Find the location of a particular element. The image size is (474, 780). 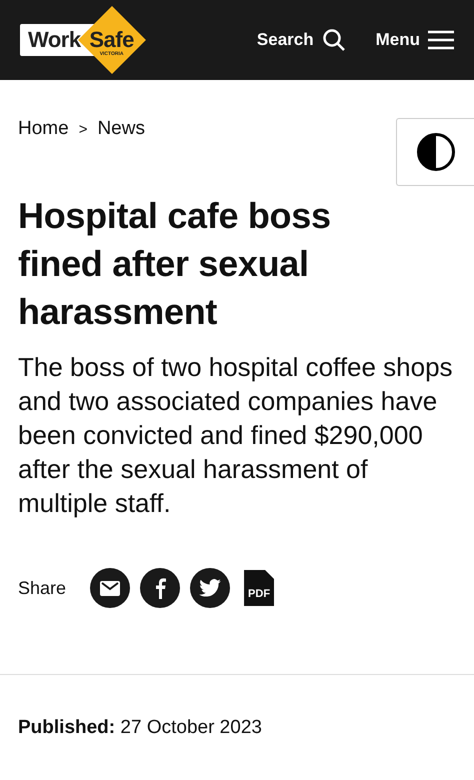

email-share-button is located at coordinates (110, 588).